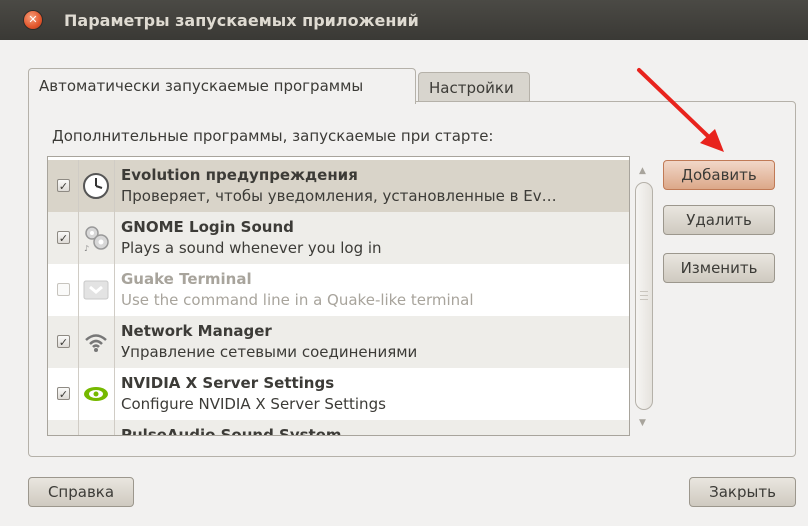 The height and width of the screenshot is (526, 808). Describe the element at coordinates (201, 86) in the screenshot. I see `tab-label: Автоматически запускаемые программы` at that location.